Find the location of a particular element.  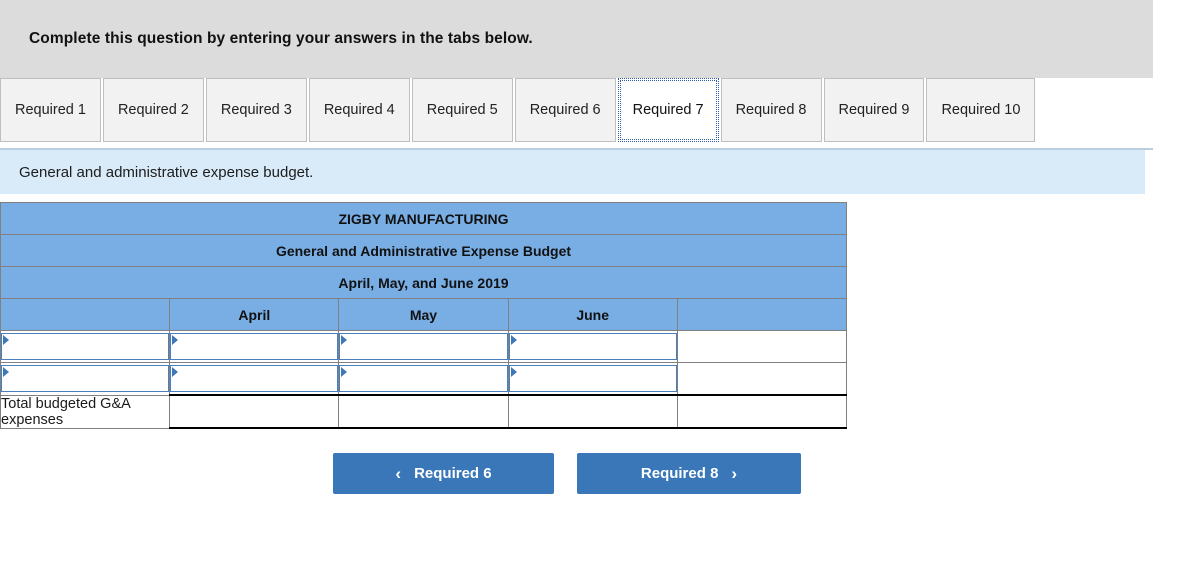

row1-april-input is located at coordinates (254, 346).